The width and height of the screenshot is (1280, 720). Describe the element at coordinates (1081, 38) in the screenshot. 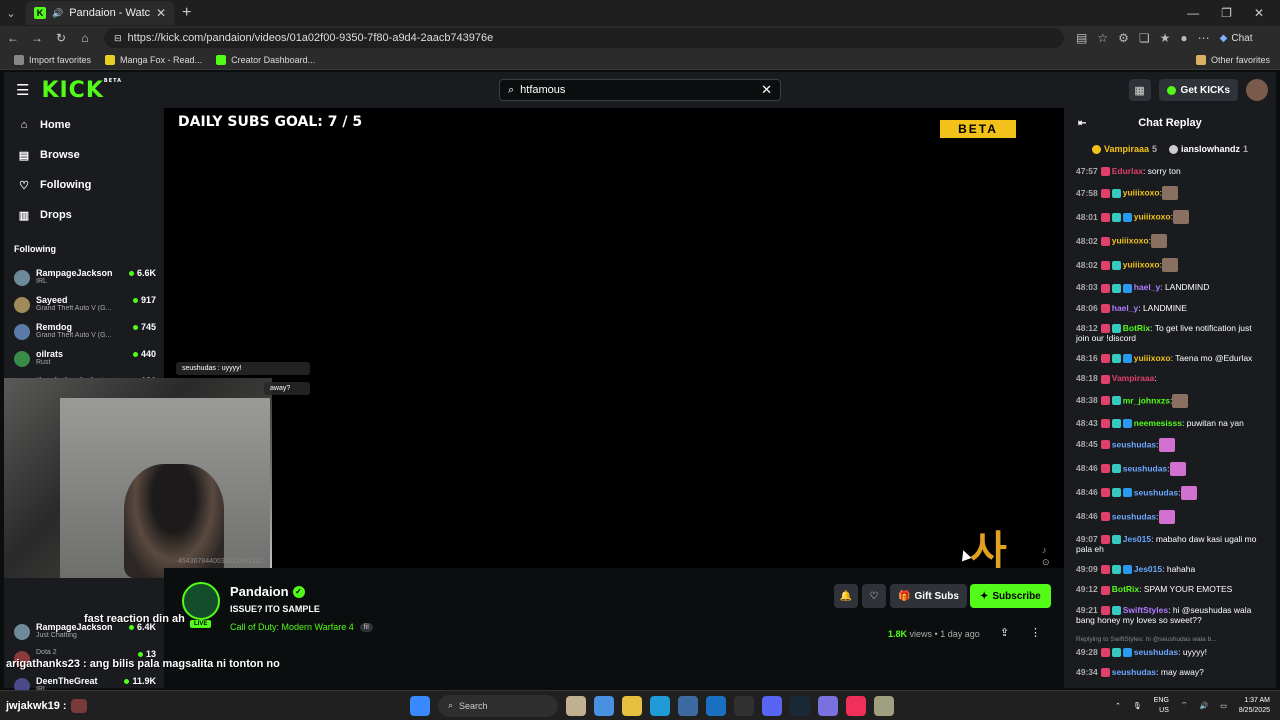

I see `reader-icon: ▤` at that location.